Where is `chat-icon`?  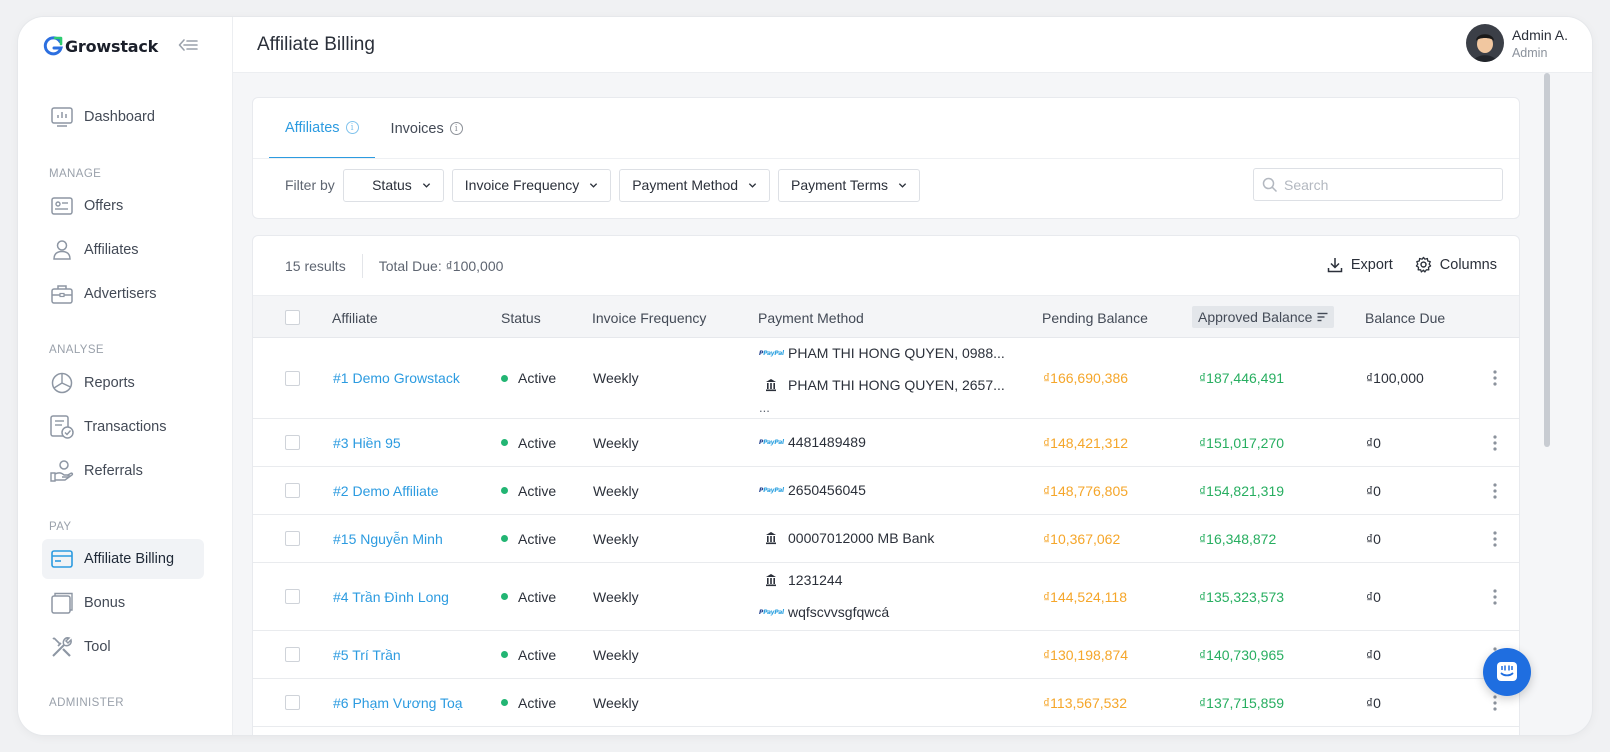 chat-icon is located at coordinates (1507, 671).